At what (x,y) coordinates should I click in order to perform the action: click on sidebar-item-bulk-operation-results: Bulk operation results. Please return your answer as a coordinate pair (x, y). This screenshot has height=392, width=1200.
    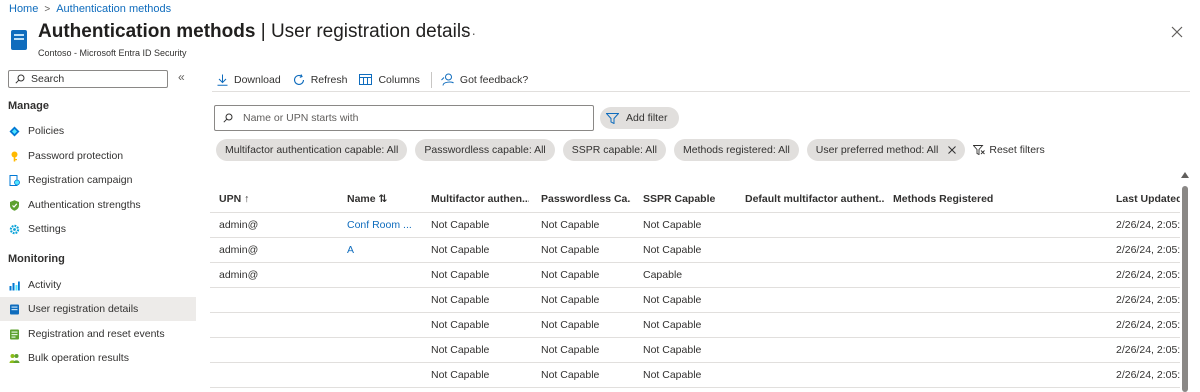
    Looking at the image, I should click on (98, 358).